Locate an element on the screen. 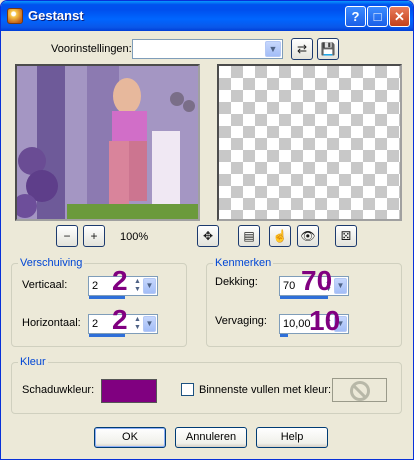  vertical-overlay-number: 2 is located at coordinates (120, 280).